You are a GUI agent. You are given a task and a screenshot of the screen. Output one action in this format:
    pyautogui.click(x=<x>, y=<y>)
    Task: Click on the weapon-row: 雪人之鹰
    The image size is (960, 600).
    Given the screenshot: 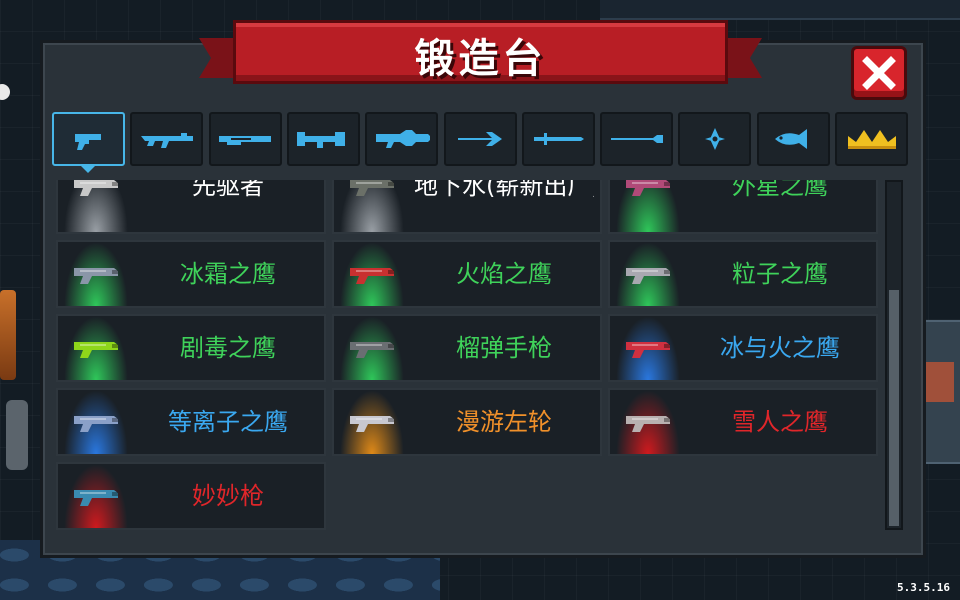 What is the action you would take?
    pyautogui.click(x=743, y=422)
    